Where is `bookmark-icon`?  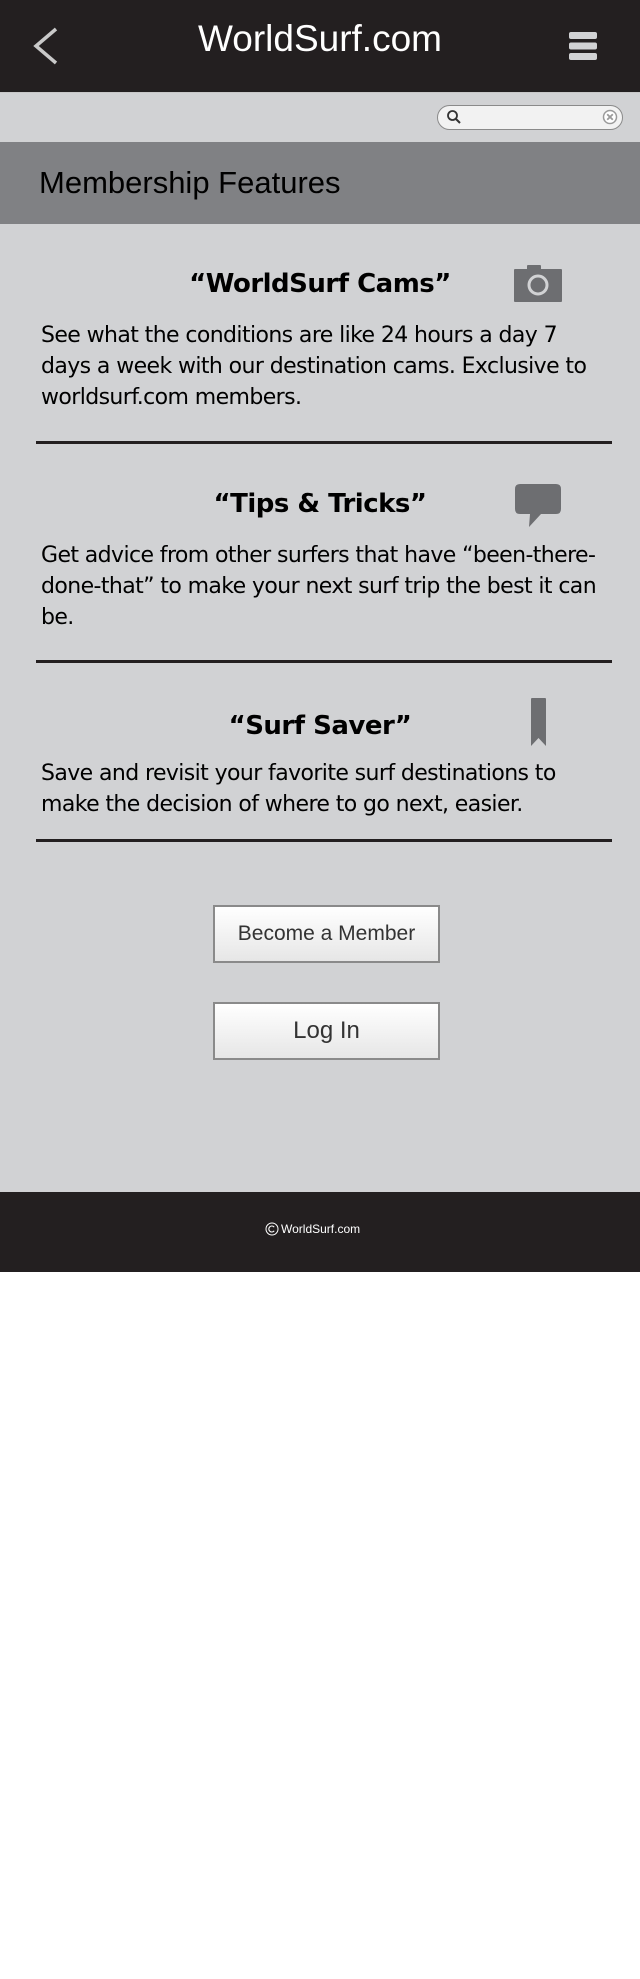
bookmark-icon is located at coordinates (538, 722).